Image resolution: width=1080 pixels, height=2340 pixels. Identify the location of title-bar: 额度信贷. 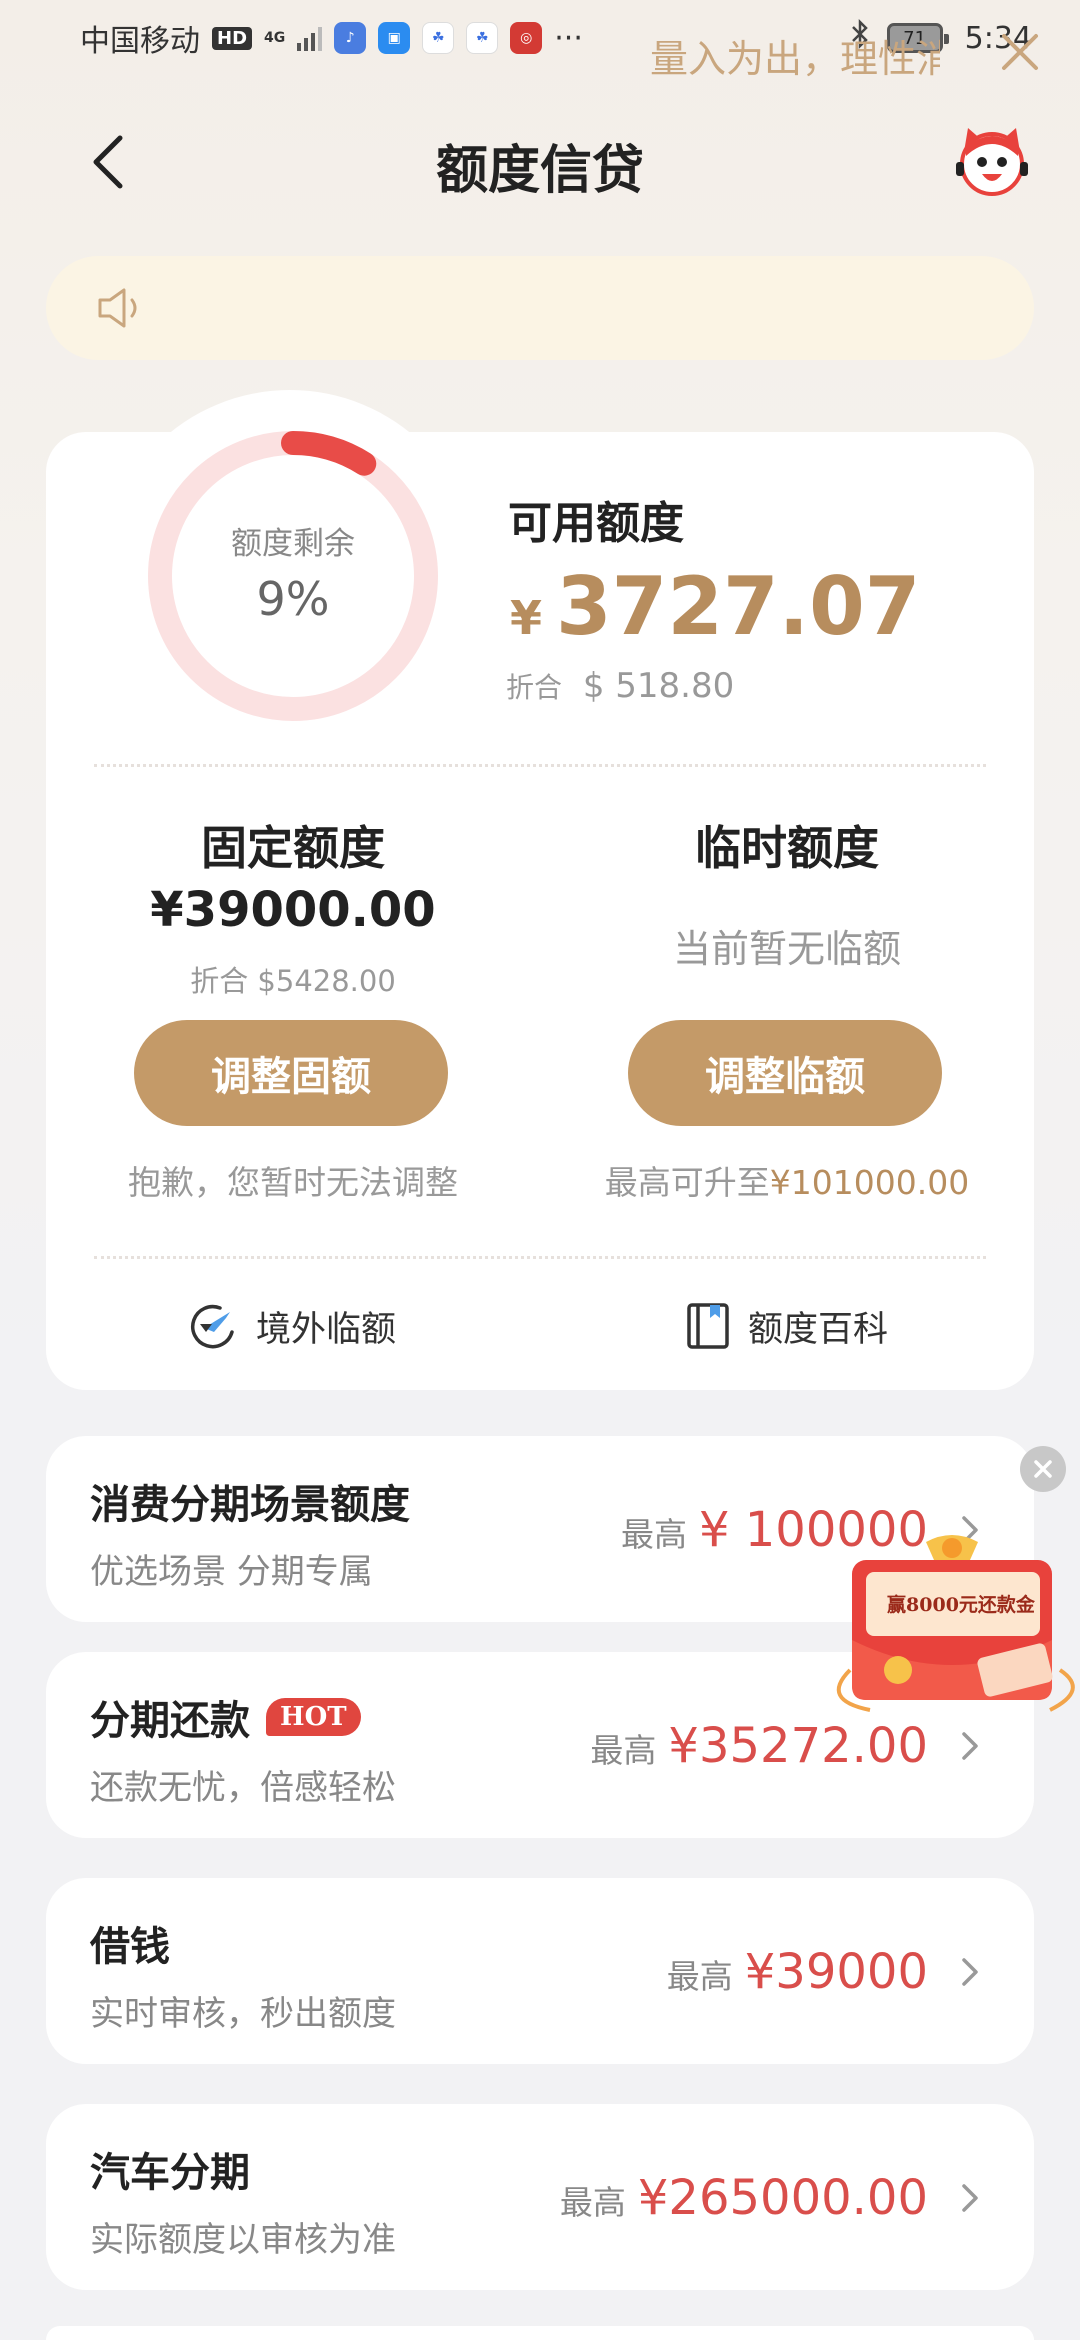
(540, 160).